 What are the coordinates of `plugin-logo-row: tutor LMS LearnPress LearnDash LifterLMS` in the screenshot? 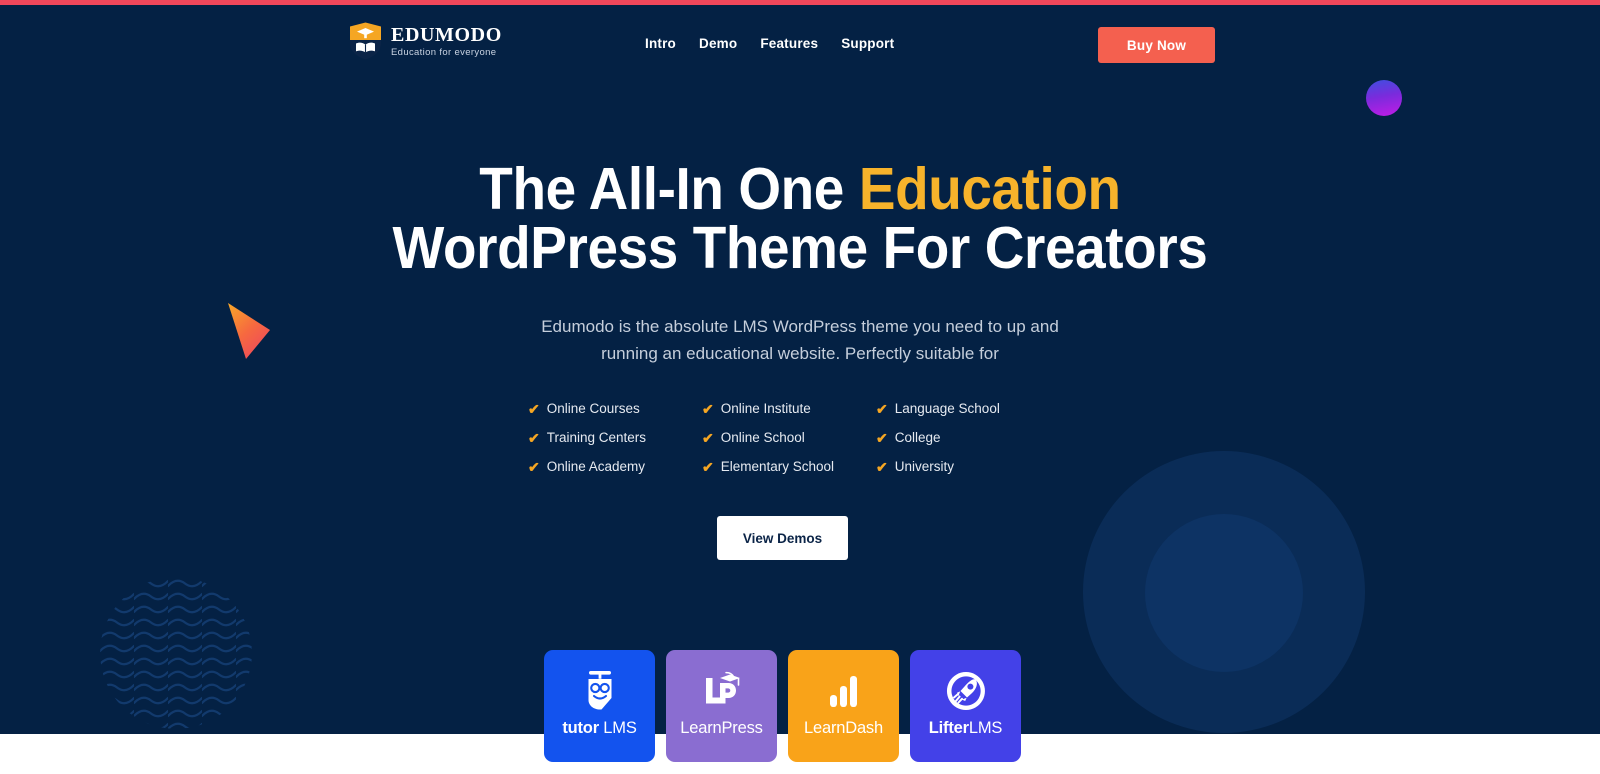 It's located at (782, 706).